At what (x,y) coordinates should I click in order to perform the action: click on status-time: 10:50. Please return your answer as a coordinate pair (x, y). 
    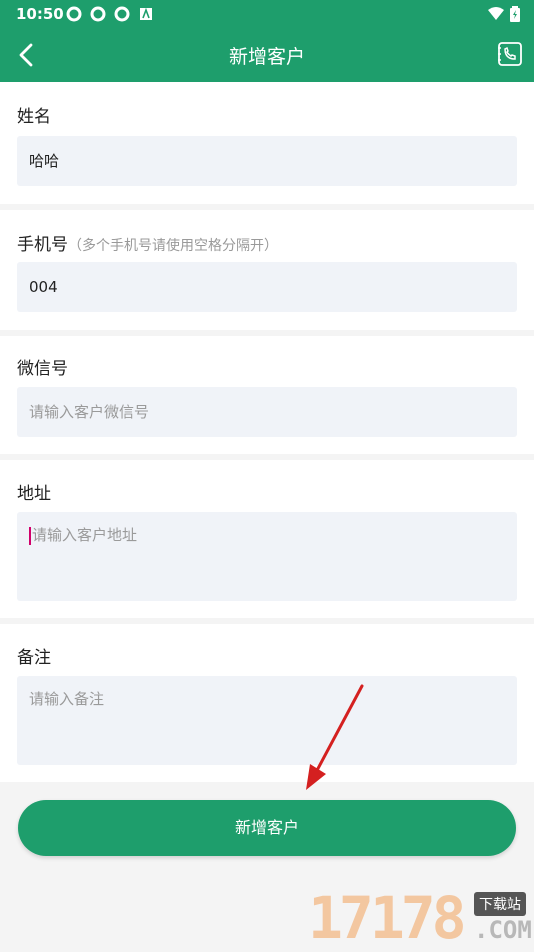
    Looking at the image, I should click on (40, 14).